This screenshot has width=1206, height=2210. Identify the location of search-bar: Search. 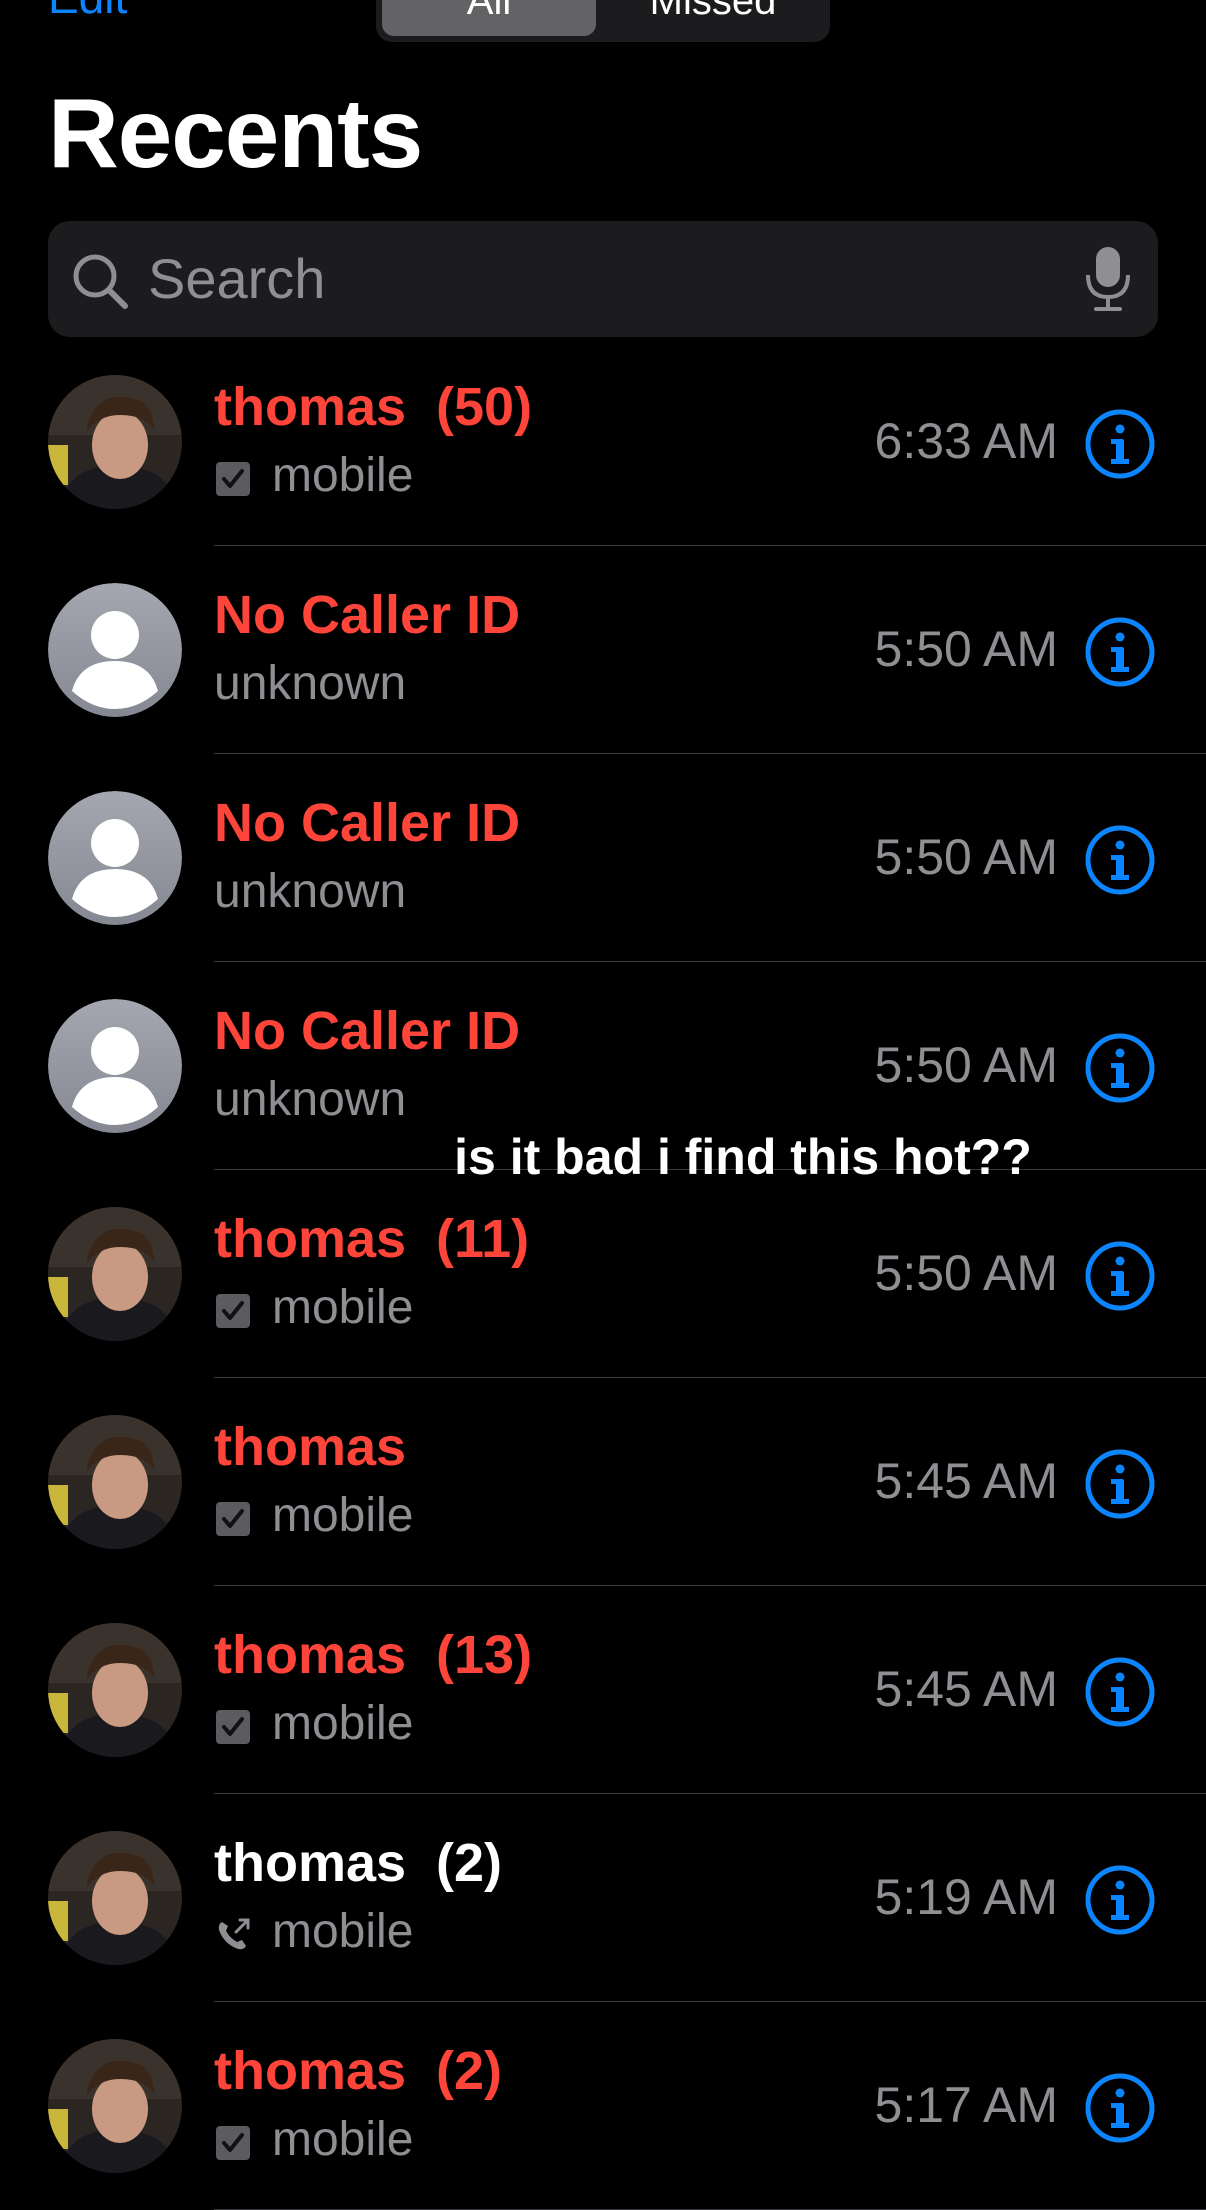
(603, 279).